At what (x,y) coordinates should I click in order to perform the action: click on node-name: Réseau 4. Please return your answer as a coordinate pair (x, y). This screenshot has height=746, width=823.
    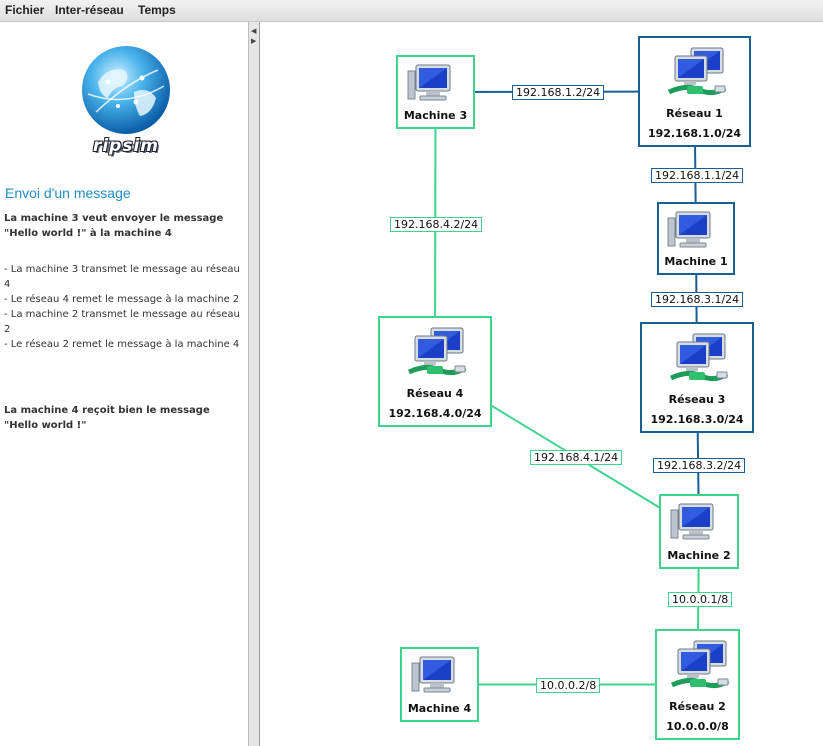
    Looking at the image, I should click on (435, 393).